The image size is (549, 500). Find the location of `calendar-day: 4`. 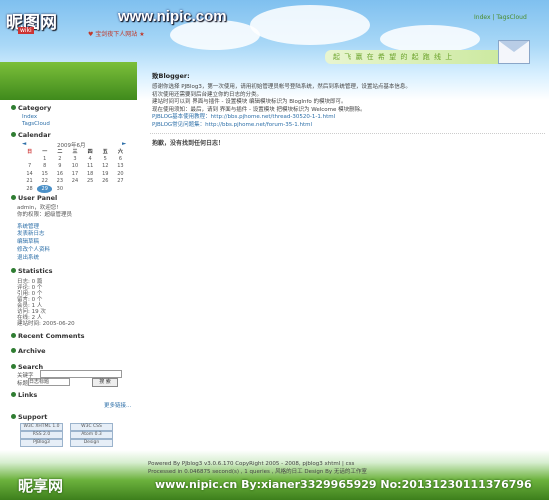

calendar-day: 4 is located at coordinates (90, 159).